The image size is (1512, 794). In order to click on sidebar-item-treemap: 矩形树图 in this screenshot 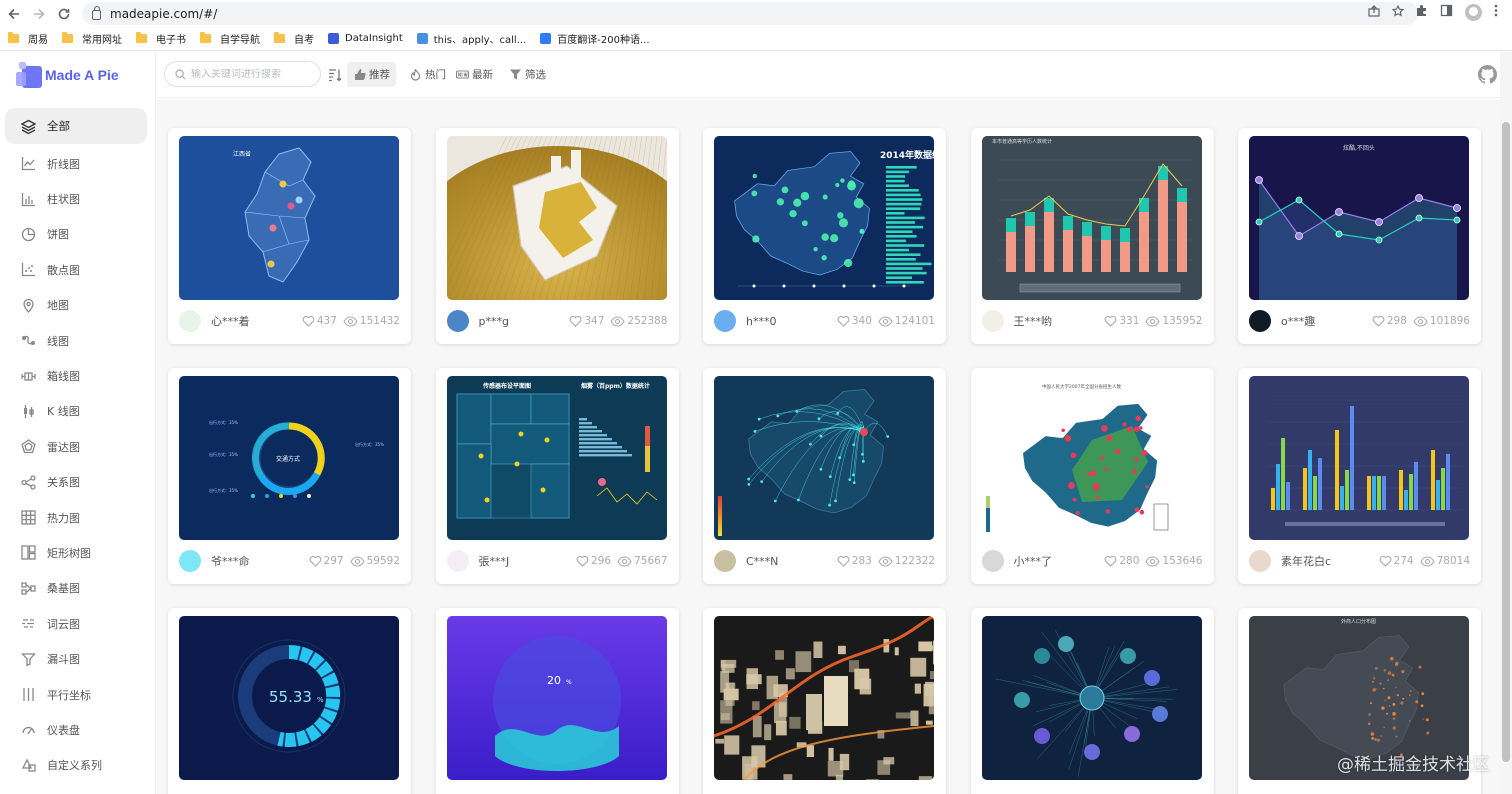, I will do `click(76, 552)`.